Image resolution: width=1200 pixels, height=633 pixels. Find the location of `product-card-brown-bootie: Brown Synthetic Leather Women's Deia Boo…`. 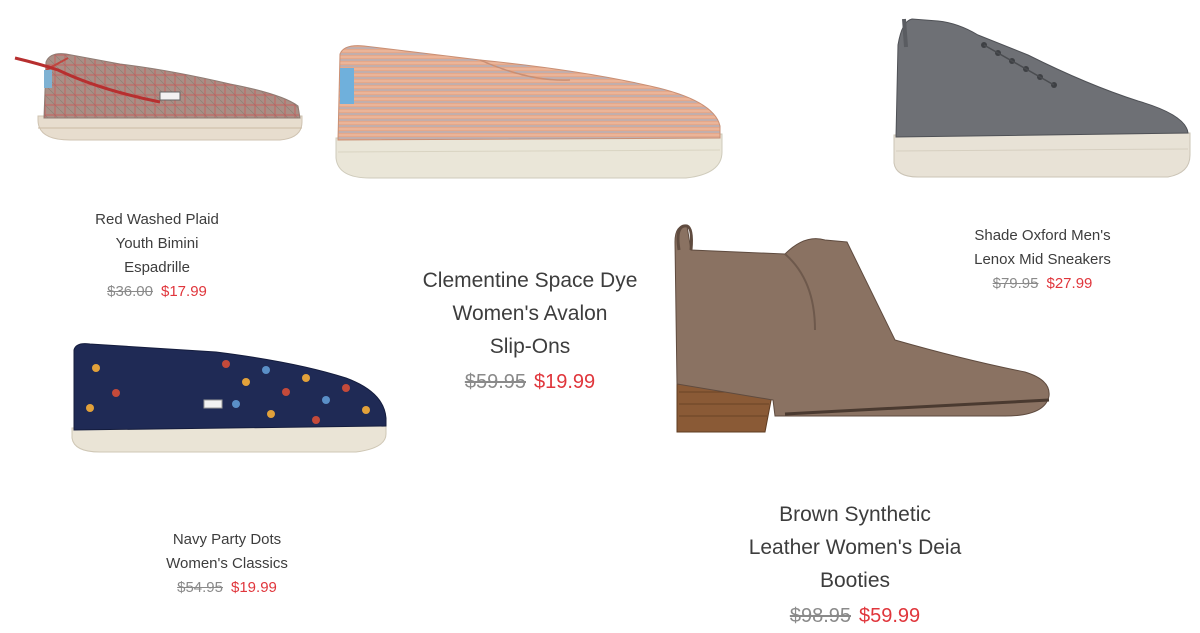

product-card-brown-bootie: Brown Synthetic Leather Women's Deia Boo… is located at coordinates (855, 565).